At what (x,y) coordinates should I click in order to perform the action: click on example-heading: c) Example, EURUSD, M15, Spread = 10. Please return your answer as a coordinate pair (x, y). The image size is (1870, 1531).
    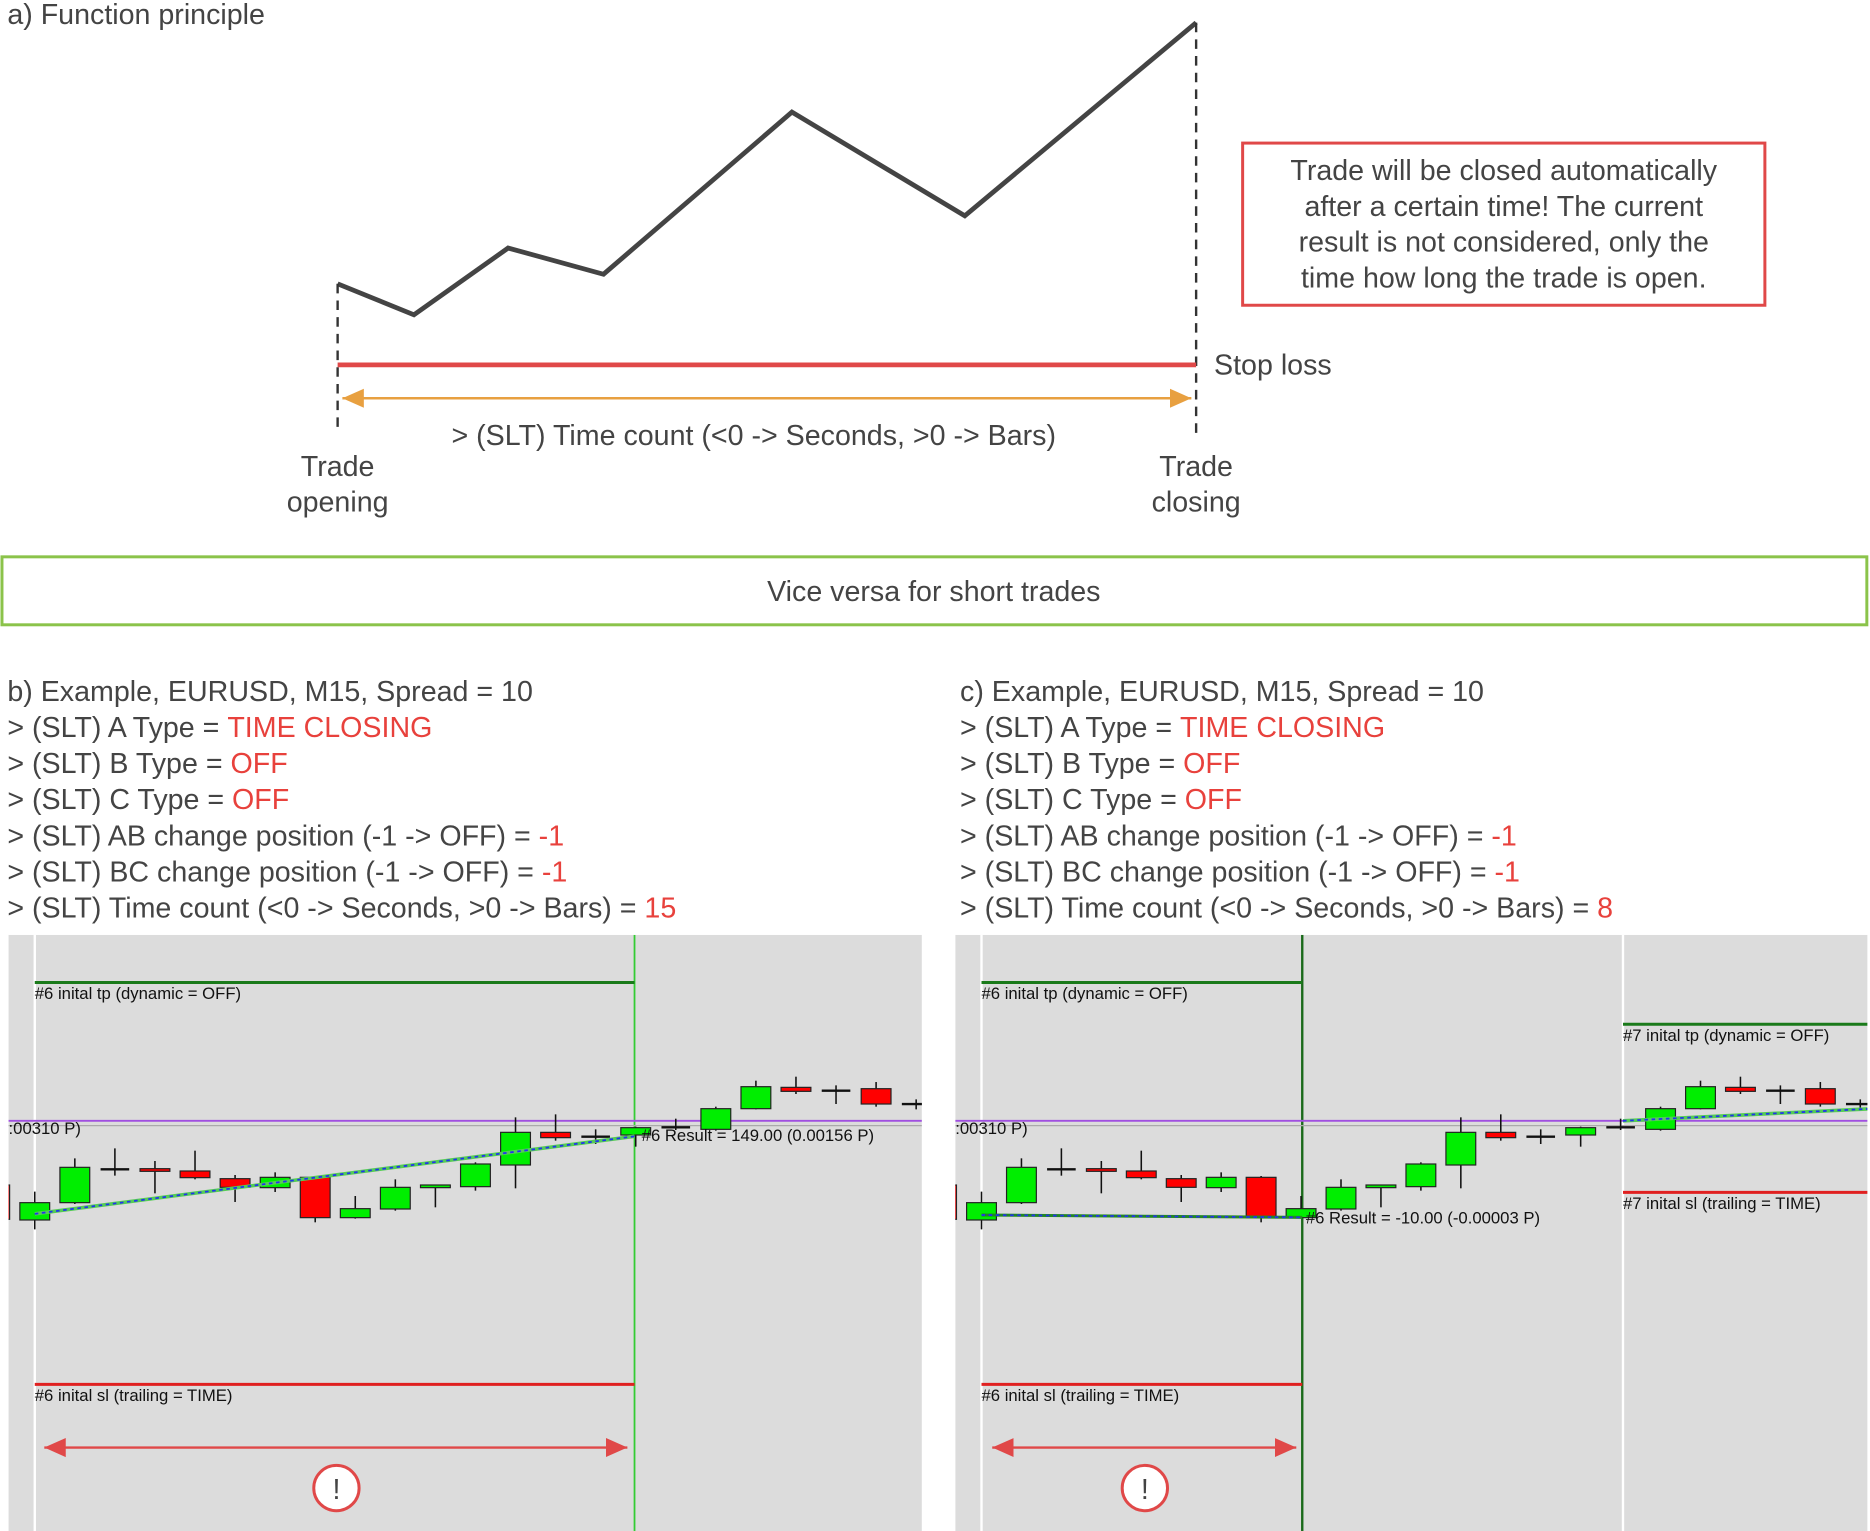
    Looking at the image, I should click on (1222, 692).